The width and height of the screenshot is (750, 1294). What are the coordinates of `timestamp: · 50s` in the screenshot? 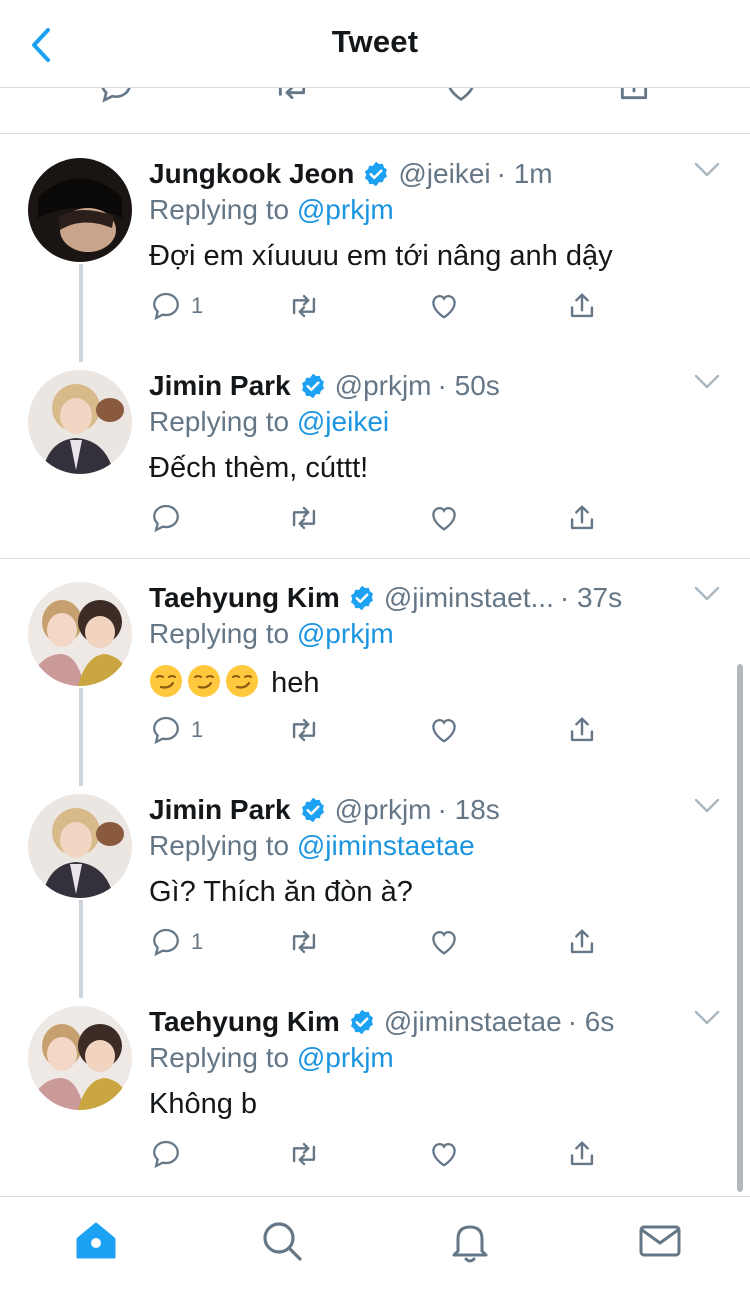 It's located at (468, 385).